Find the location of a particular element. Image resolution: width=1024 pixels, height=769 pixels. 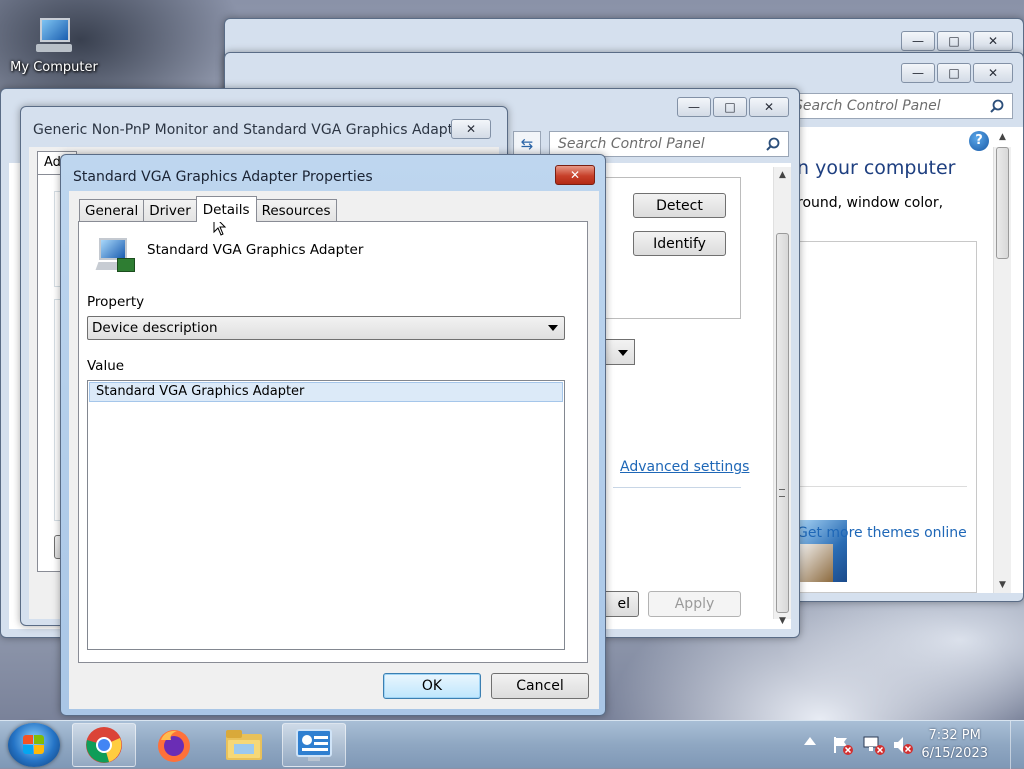

detect-button: Detect is located at coordinates (679, 205).